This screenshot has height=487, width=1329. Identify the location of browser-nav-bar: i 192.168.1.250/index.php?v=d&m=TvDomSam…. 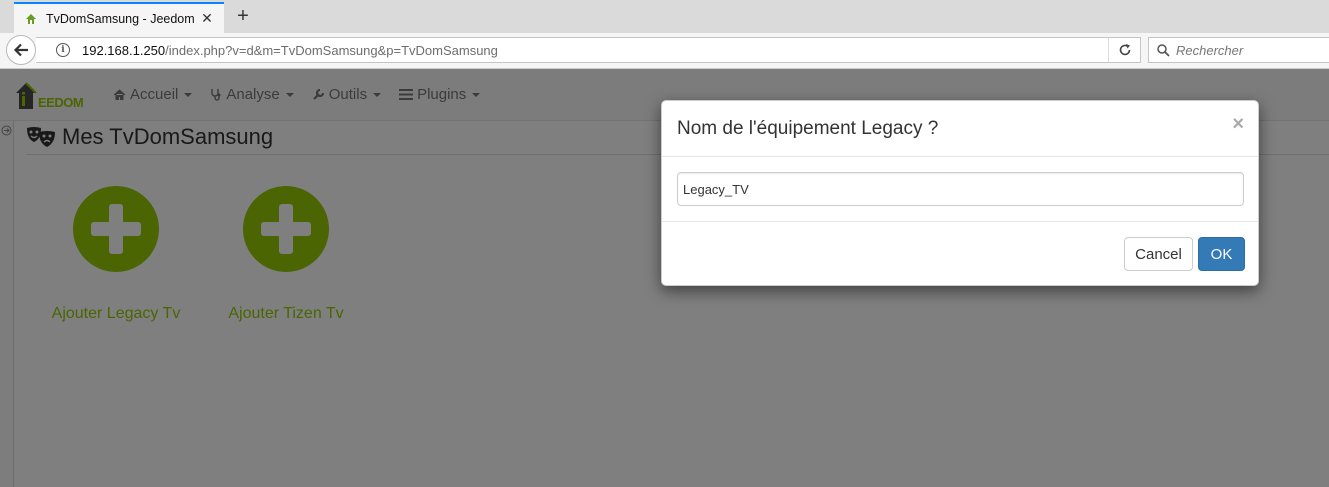
(664, 51).